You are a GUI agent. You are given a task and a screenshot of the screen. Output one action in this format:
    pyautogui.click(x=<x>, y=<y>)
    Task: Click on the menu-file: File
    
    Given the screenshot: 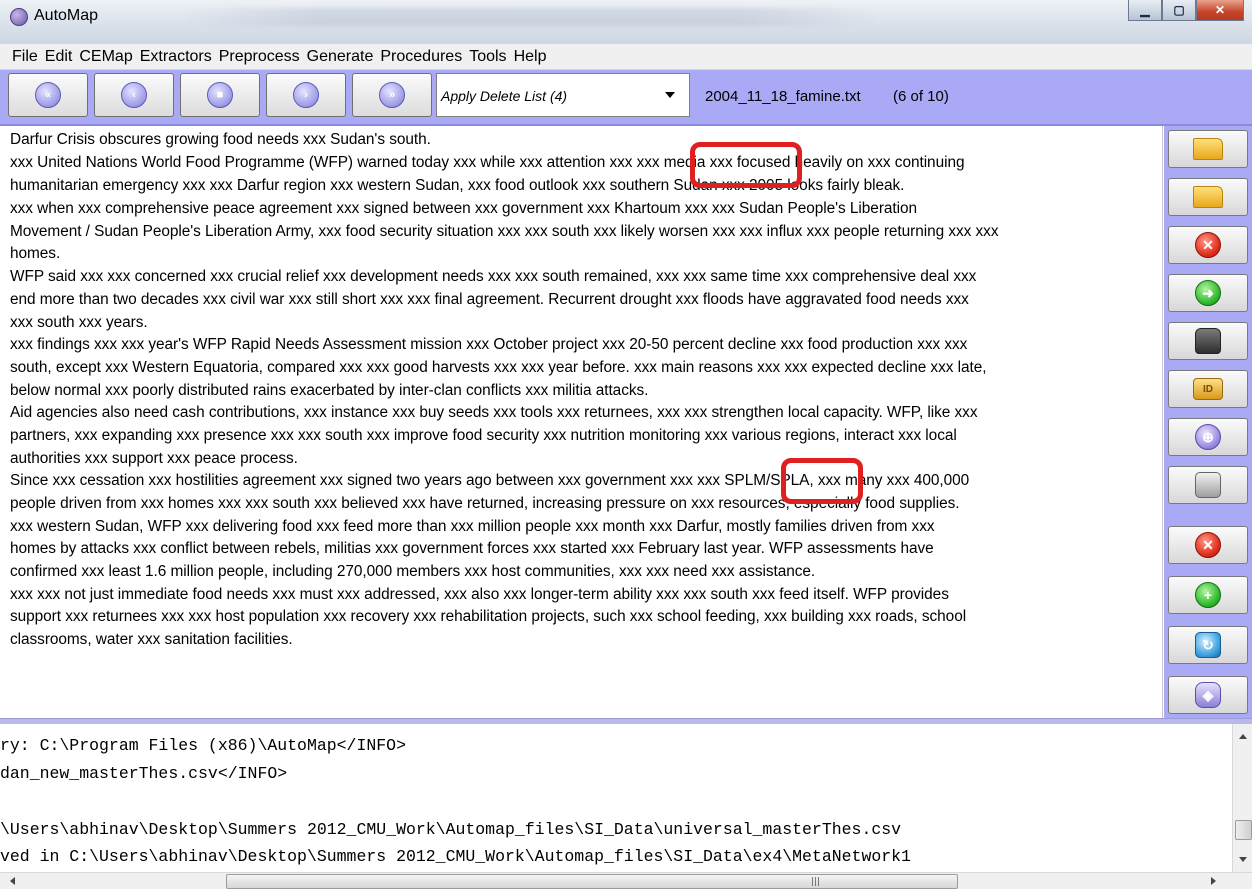 What is the action you would take?
    pyautogui.click(x=25, y=57)
    